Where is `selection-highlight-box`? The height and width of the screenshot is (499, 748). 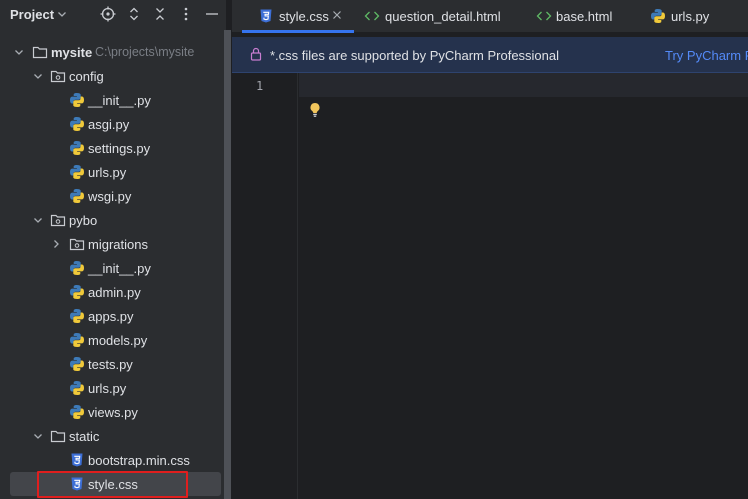
selection-highlight-box is located at coordinates (112, 484).